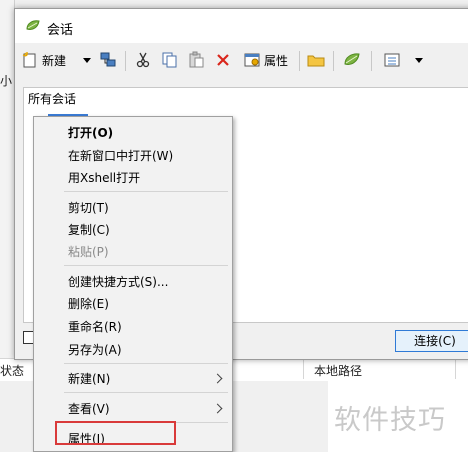  I want to click on menu-item-copy: 复制(C), so click(89, 229).